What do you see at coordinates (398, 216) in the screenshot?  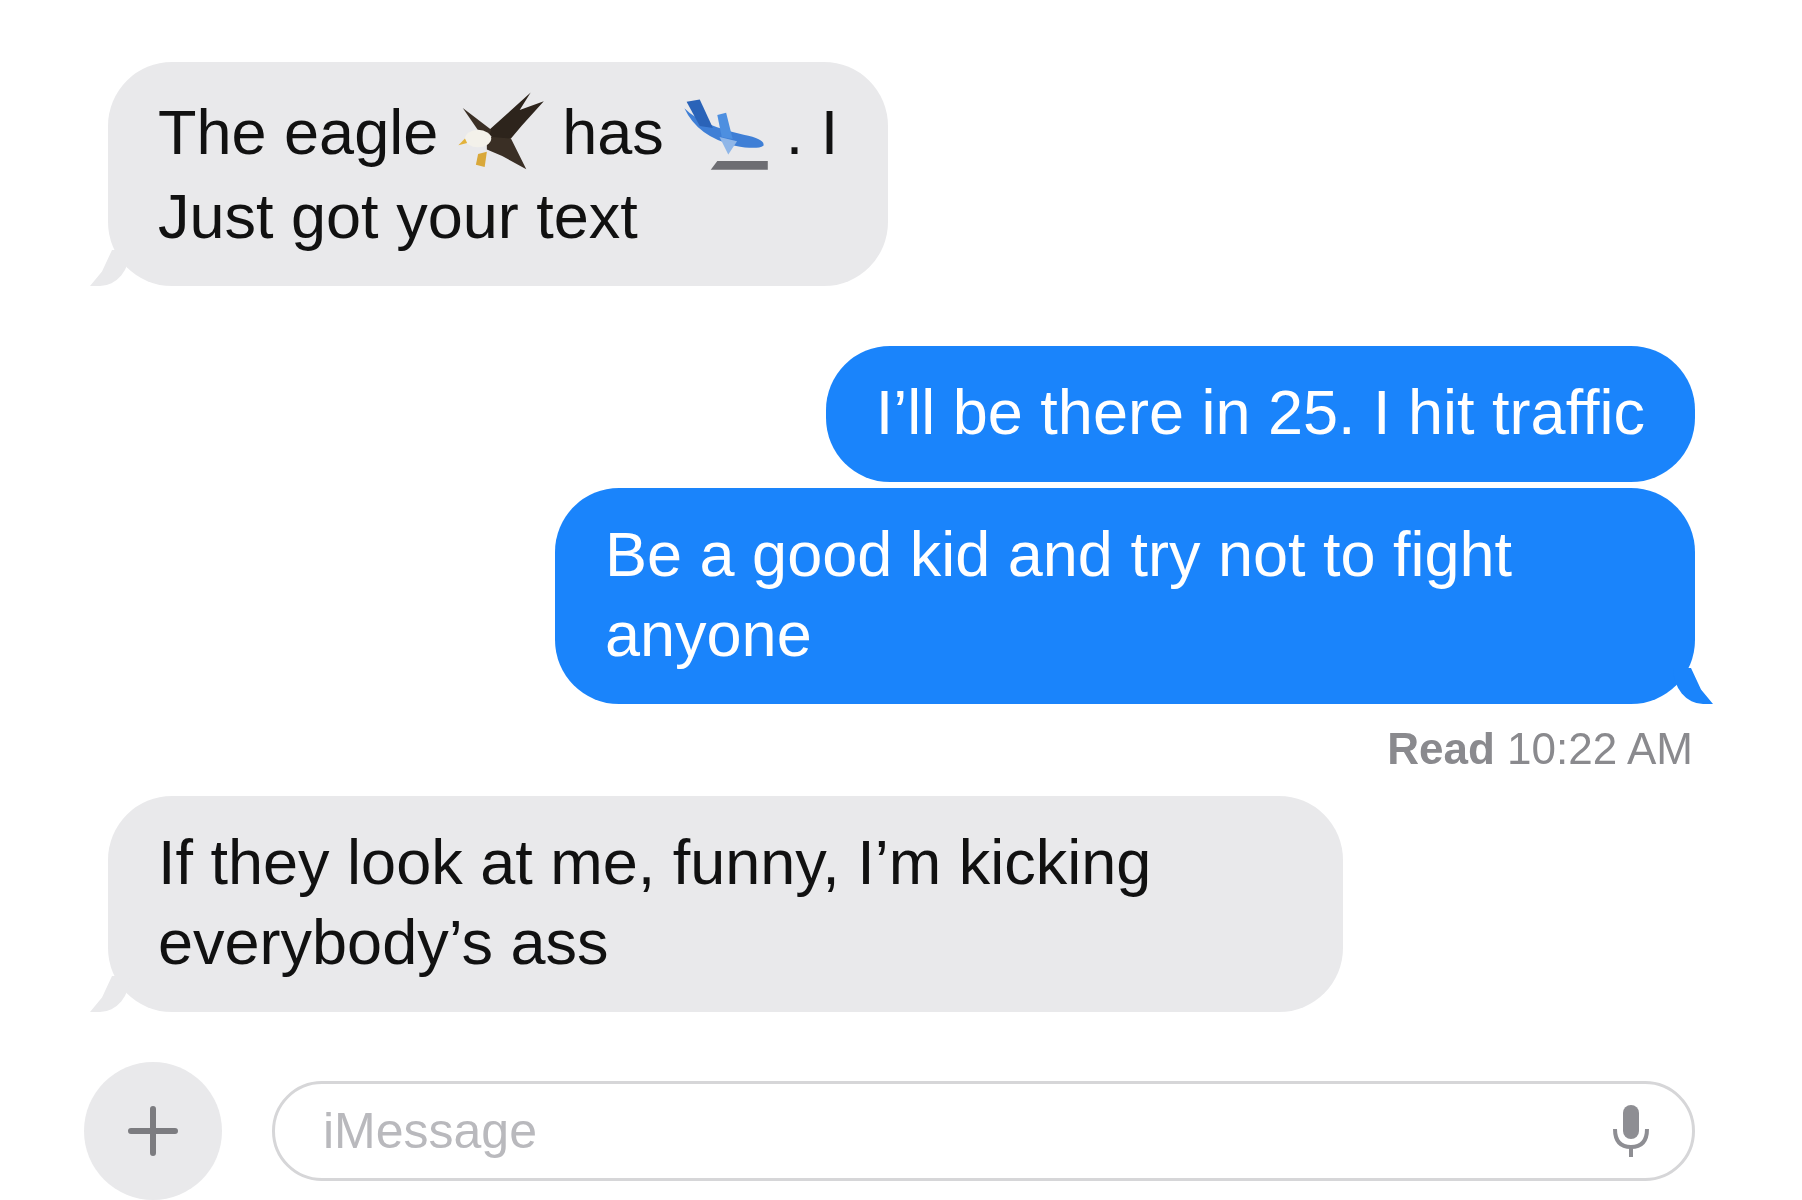 I see `message-text: Just got your text` at bounding box center [398, 216].